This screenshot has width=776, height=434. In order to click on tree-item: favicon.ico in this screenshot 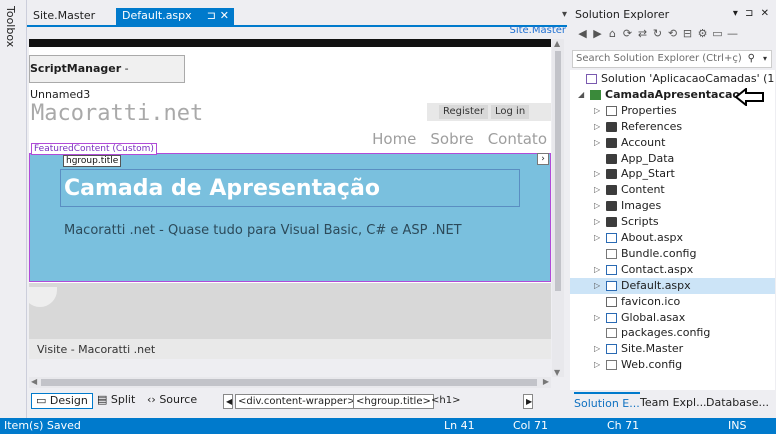, I will do `click(672, 302)`.